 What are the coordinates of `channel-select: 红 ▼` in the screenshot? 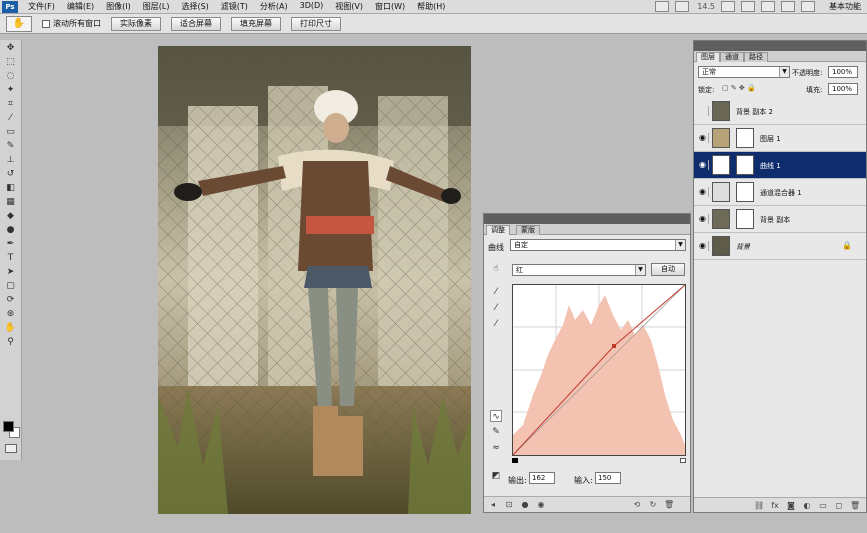 It's located at (579, 270).